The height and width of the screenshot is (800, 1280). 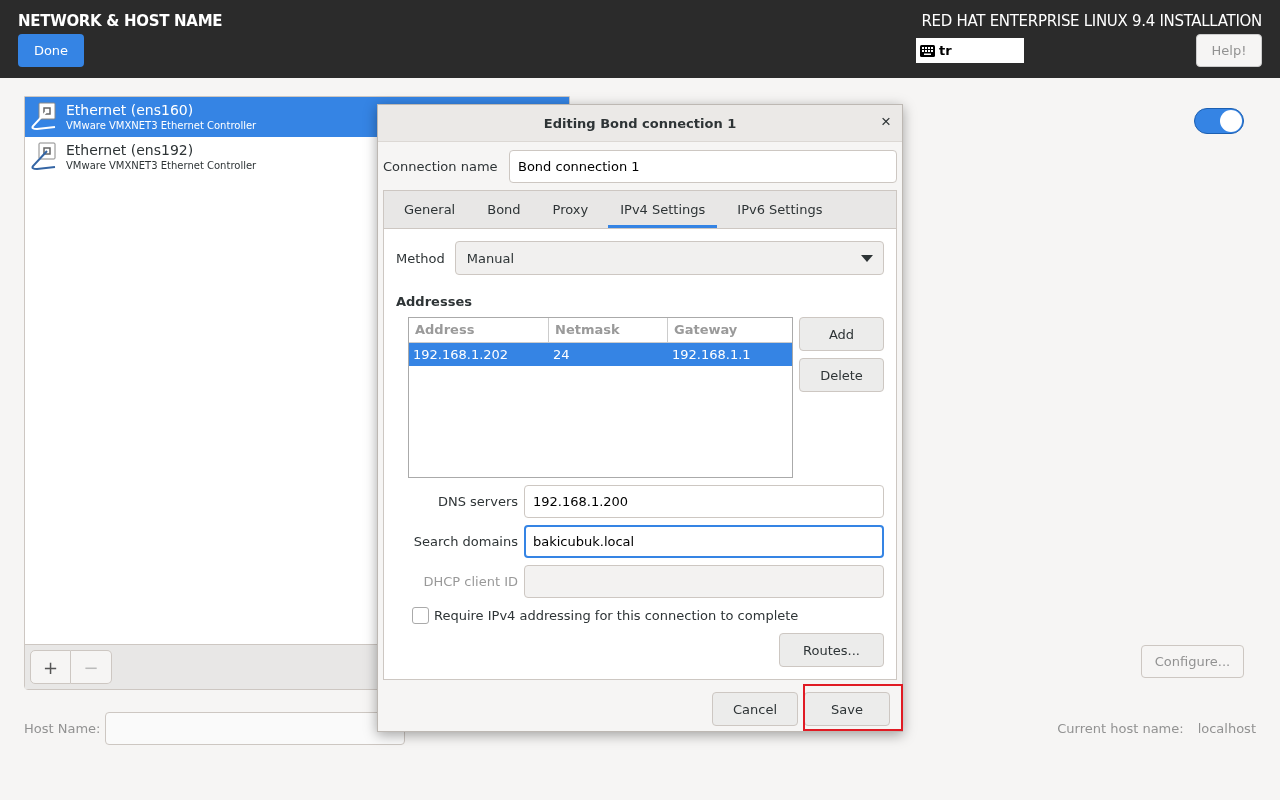 I want to click on input-field: Bond connection 1, so click(x=703, y=166).